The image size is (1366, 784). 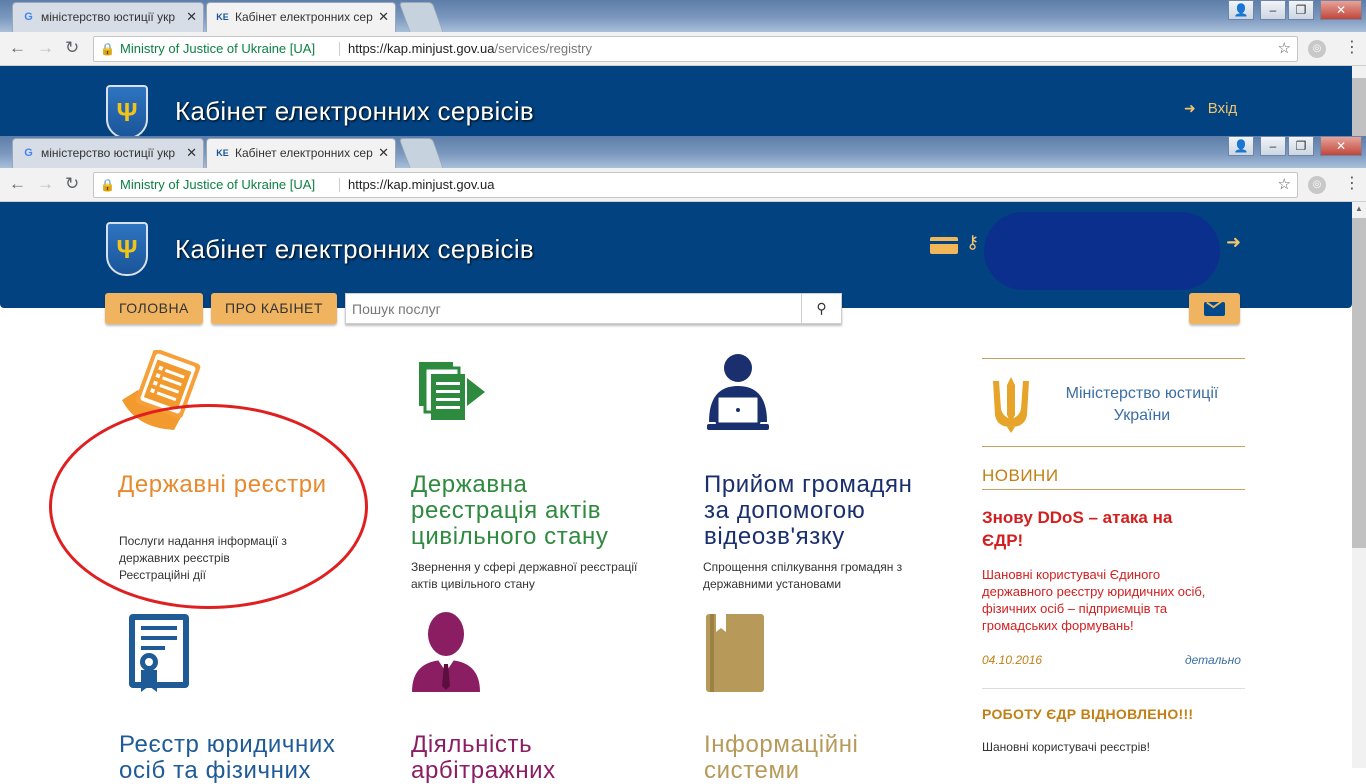 What do you see at coordinates (452, 392) in the screenshot?
I see `civil-acts-documents-icon` at bounding box center [452, 392].